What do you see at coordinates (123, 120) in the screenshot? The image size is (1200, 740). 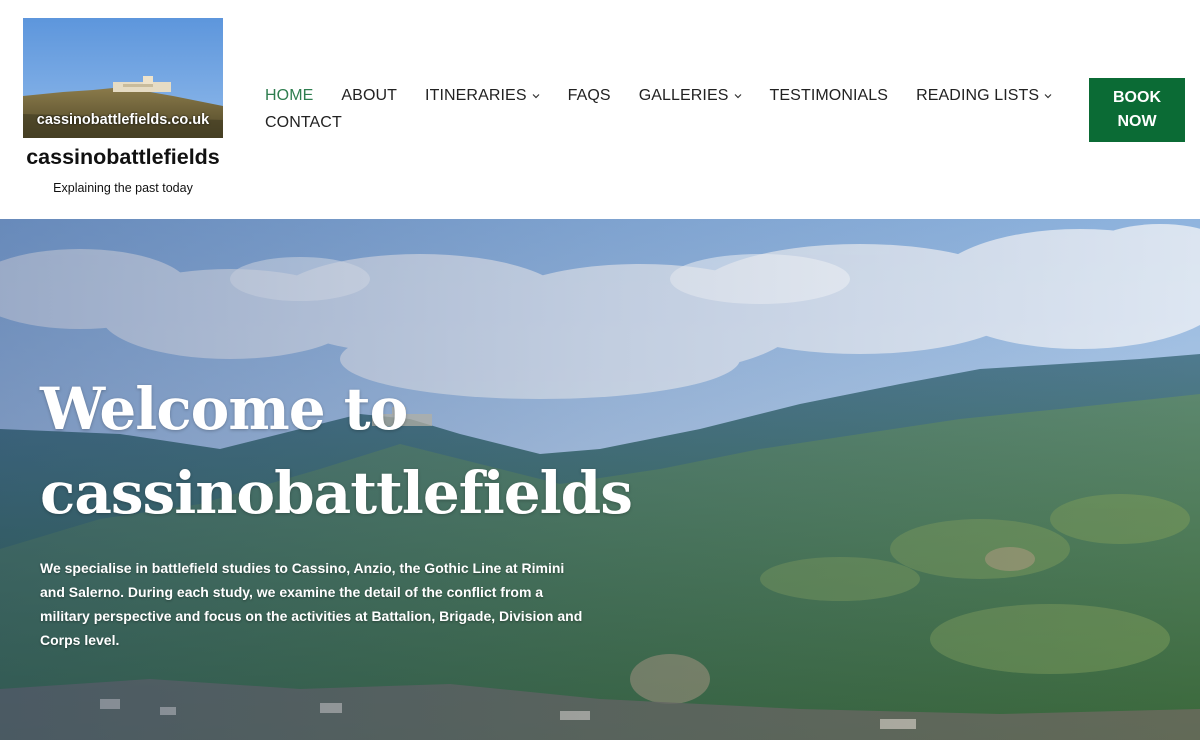 I see `logo-caption: cassinobattlefields.co.uk` at bounding box center [123, 120].